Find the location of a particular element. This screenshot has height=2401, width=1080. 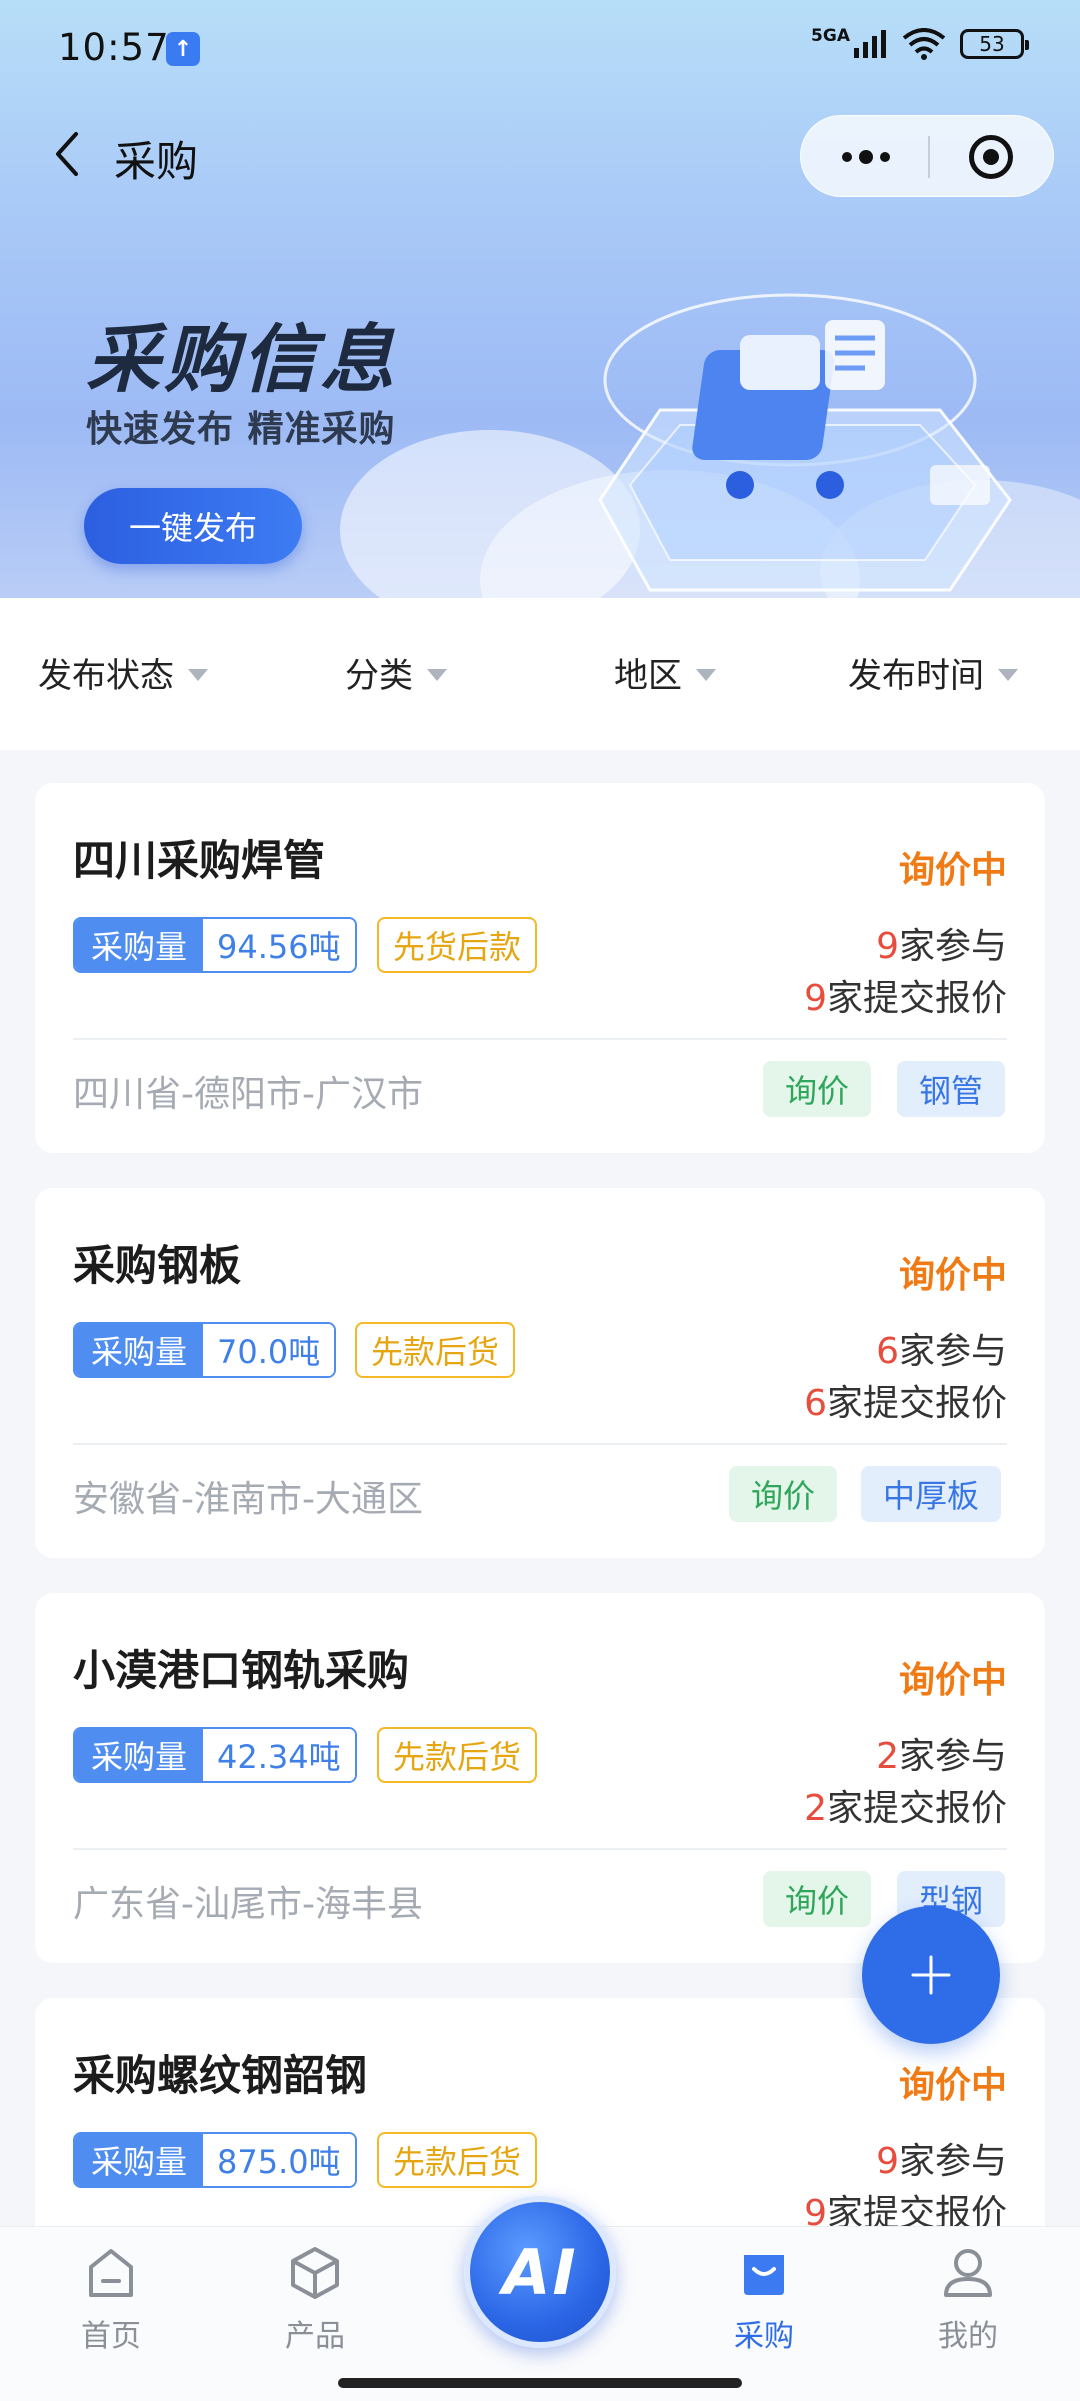

card-title: 小漠港口钢轨采购 is located at coordinates (241, 1670).